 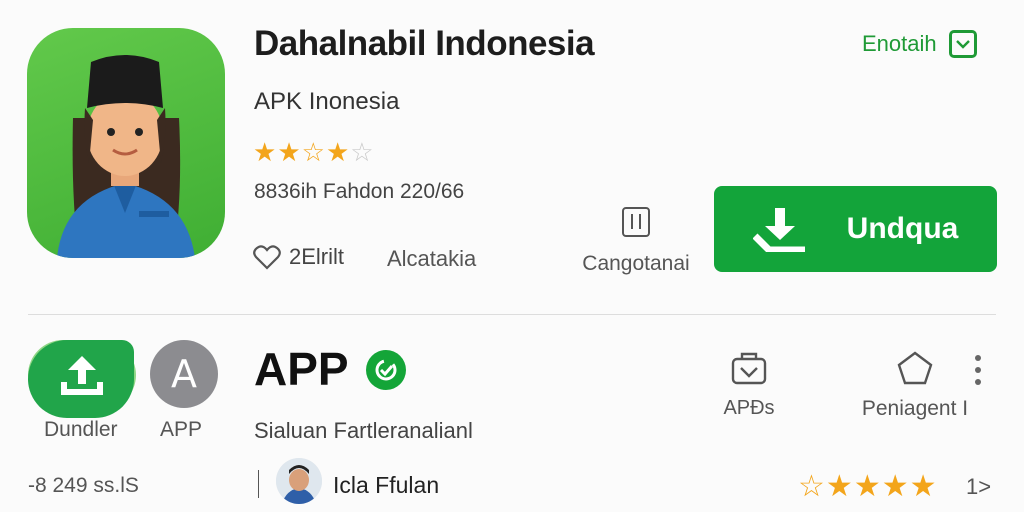 What do you see at coordinates (181, 429) in the screenshot?
I see `app-avatar-label: APP` at bounding box center [181, 429].